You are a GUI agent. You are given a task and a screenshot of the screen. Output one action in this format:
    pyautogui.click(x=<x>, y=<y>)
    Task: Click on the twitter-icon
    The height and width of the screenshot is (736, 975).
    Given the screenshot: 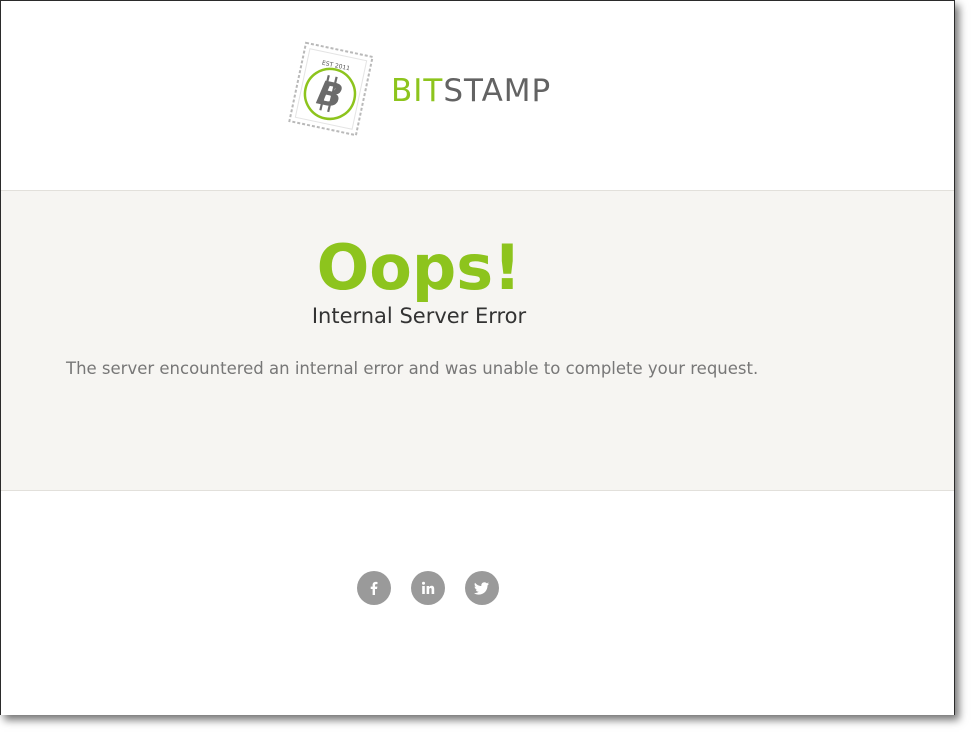 What is the action you would take?
    pyautogui.click(x=481, y=588)
    